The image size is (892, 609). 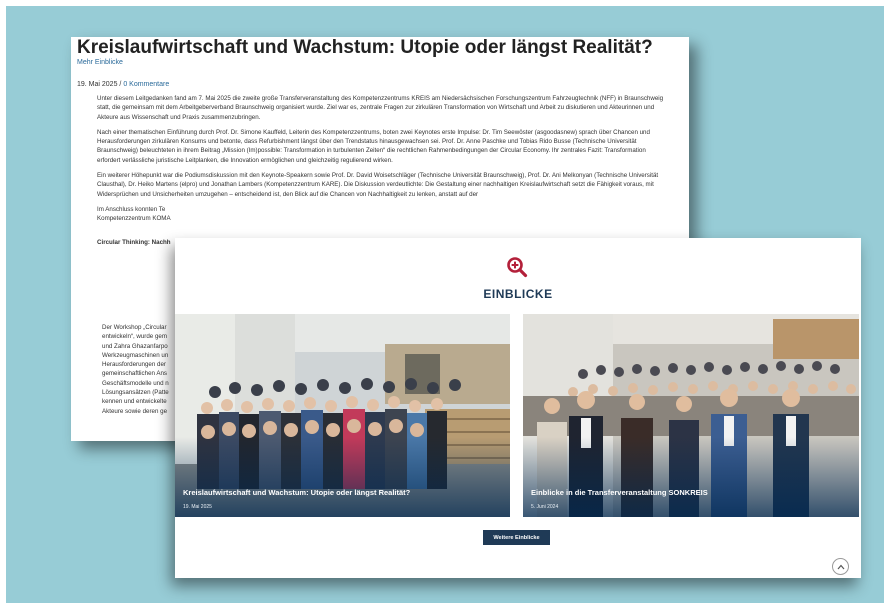 What do you see at coordinates (517, 267) in the screenshot?
I see `zoom-in-icon` at bounding box center [517, 267].